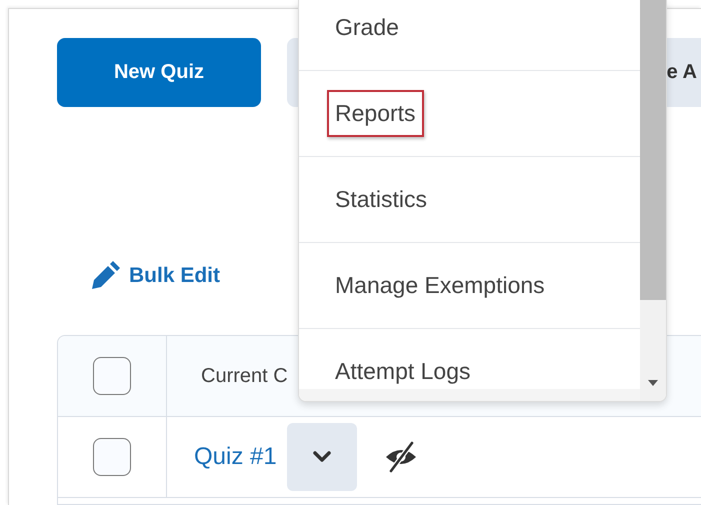  What do you see at coordinates (112, 376) in the screenshot?
I see `select-all-checkbox` at bounding box center [112, 376].